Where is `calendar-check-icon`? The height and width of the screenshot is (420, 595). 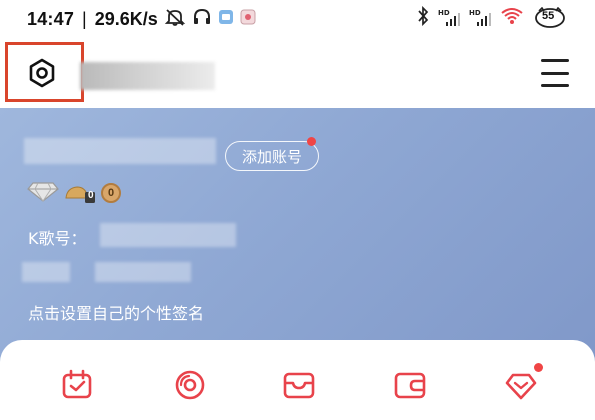
calendar-check-icon is located at coordinates (77, 384).